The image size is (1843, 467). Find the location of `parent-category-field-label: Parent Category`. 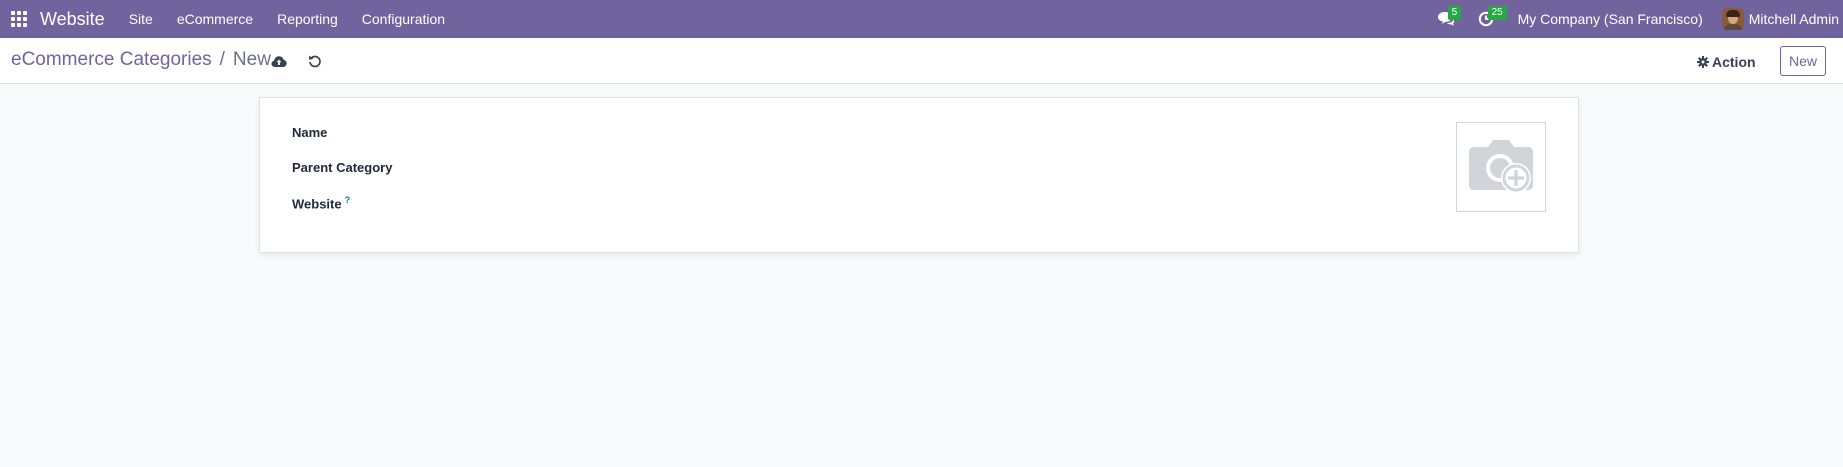

parent-category-field-label: Parent Category is located at coordinates (342, 167).